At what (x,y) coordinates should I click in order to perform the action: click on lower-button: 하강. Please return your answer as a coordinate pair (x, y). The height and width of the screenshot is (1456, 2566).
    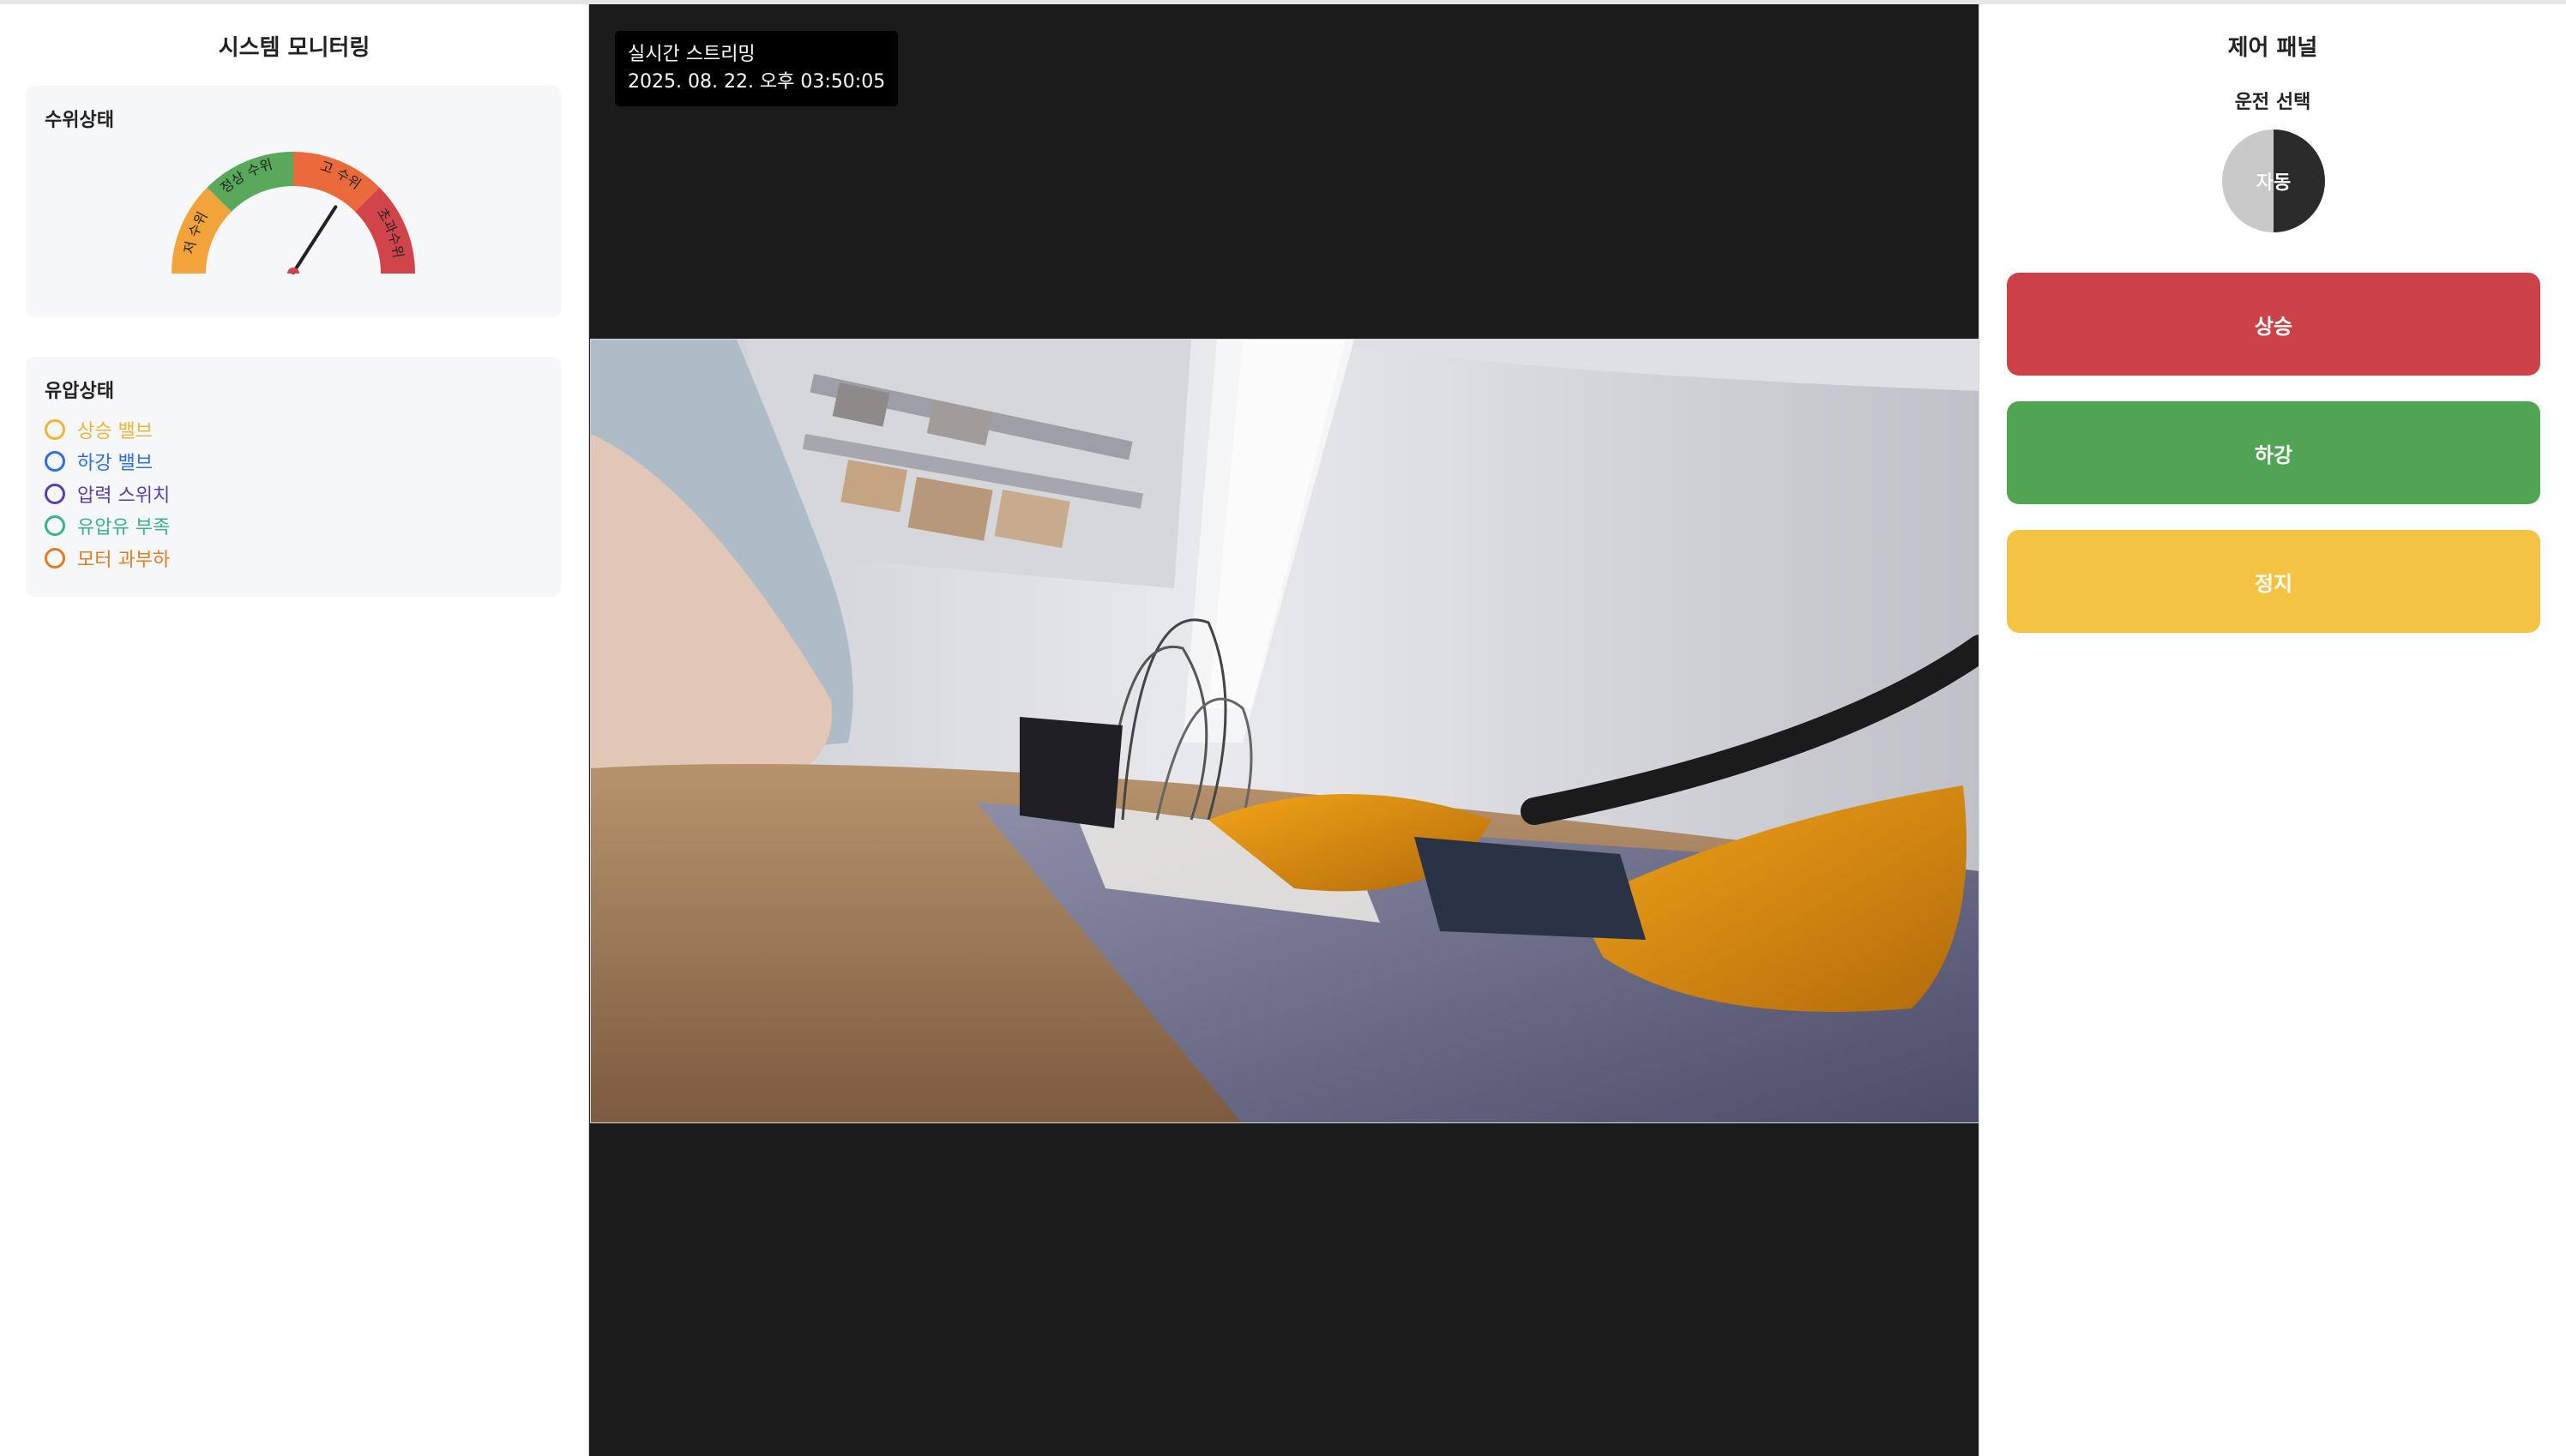
    Looking at the image, I should click on (2273, 452).